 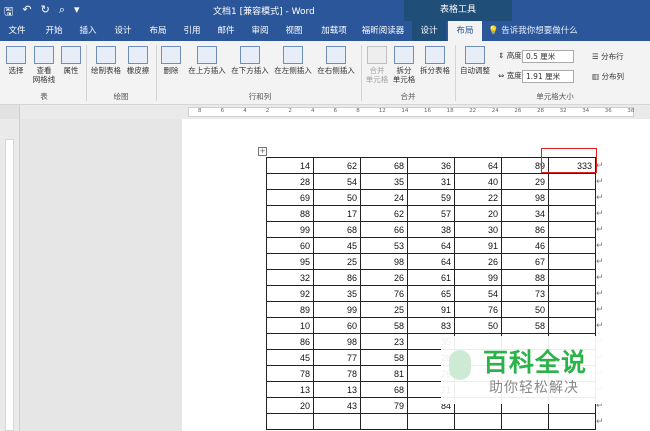 I want to click on eraser-button: 橡皮擦, so click(x=138, y=60).